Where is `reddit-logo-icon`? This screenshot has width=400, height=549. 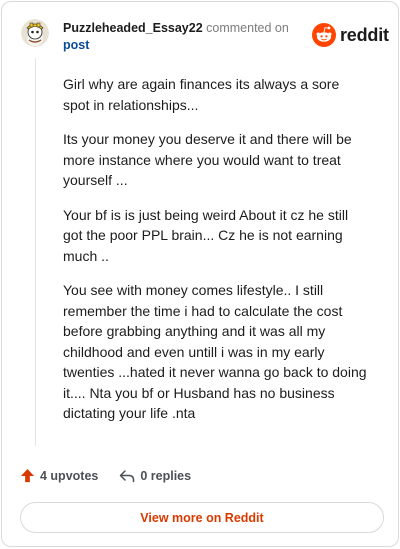 reddit-logo-icon is located at coordinates (324, 35).